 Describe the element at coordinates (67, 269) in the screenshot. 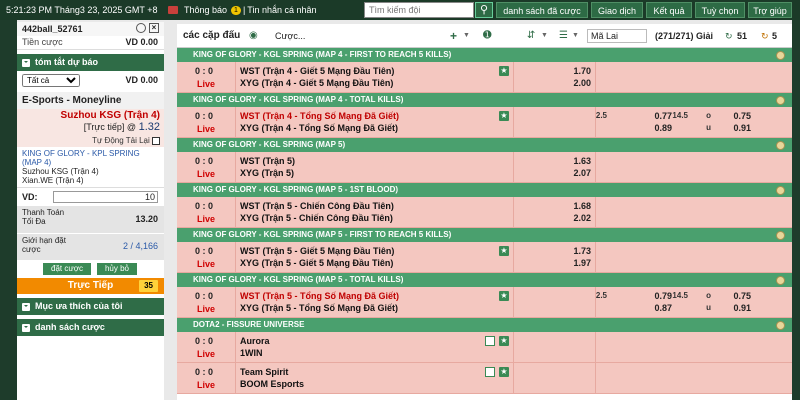

I see `place-bet-button: đặt cược` at that location.